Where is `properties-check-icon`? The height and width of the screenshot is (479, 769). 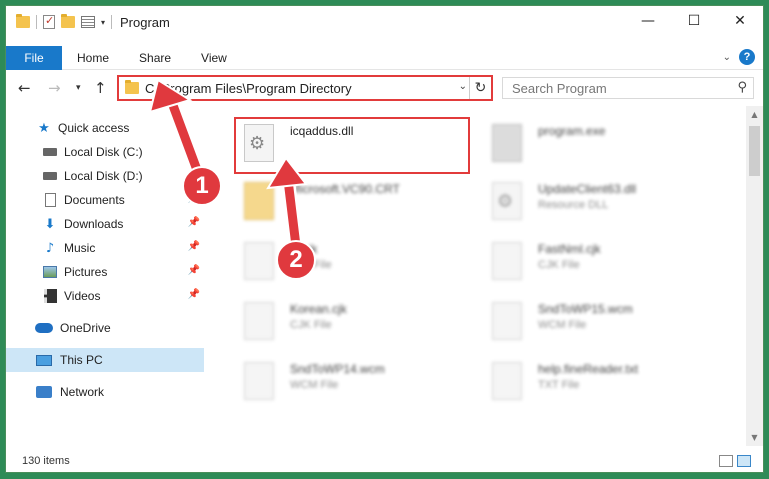 properties-check-icon is located at coordinates (49, 21).